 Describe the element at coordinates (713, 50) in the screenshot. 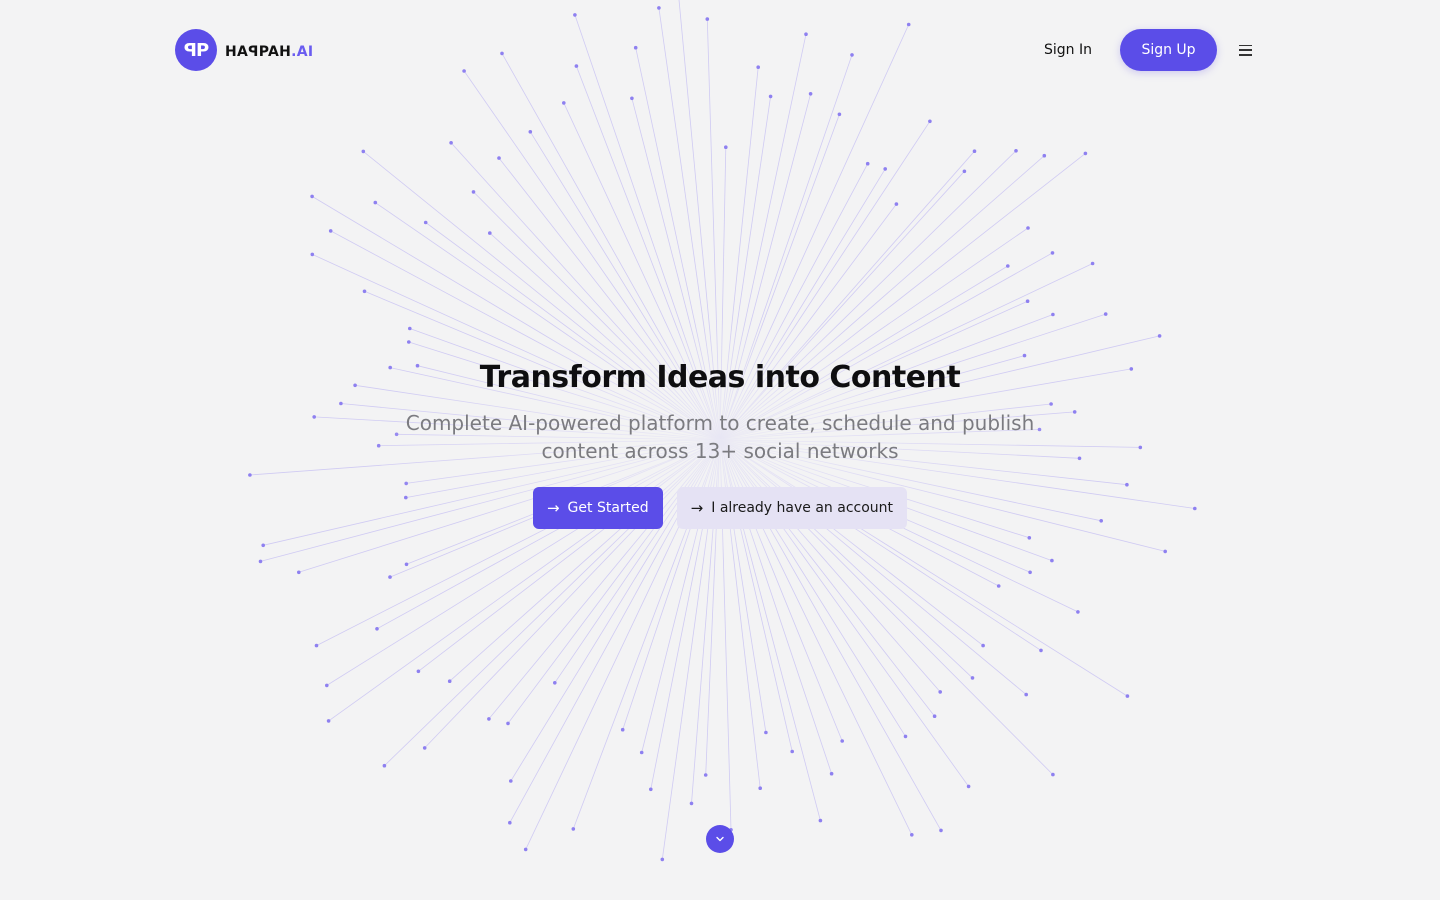

I see `top-nav: ꟼP HAꟼPAH.AI Sign In Sign Up` at that location.